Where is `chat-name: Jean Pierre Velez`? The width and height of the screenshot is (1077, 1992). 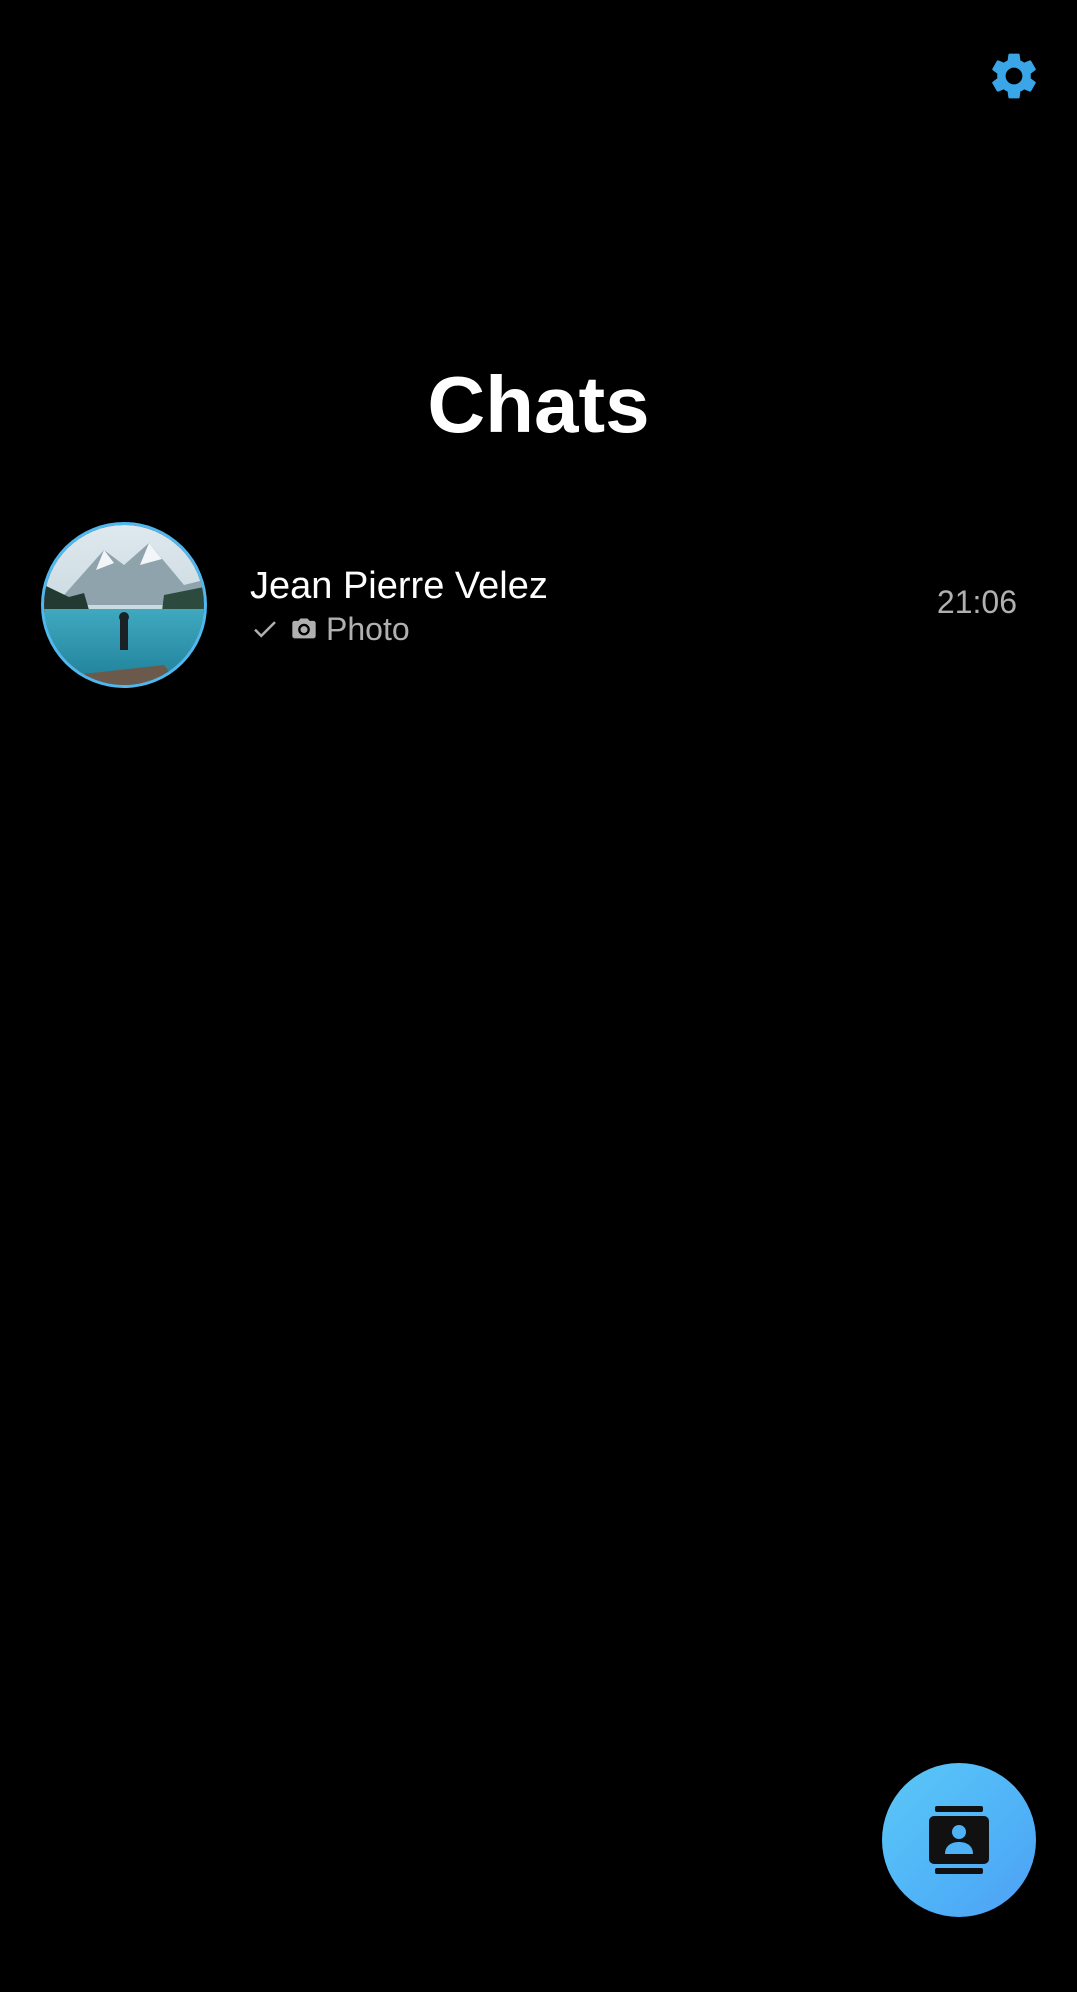
chat-name: Jean Pierre Velez is located at coordinates (399, 586).